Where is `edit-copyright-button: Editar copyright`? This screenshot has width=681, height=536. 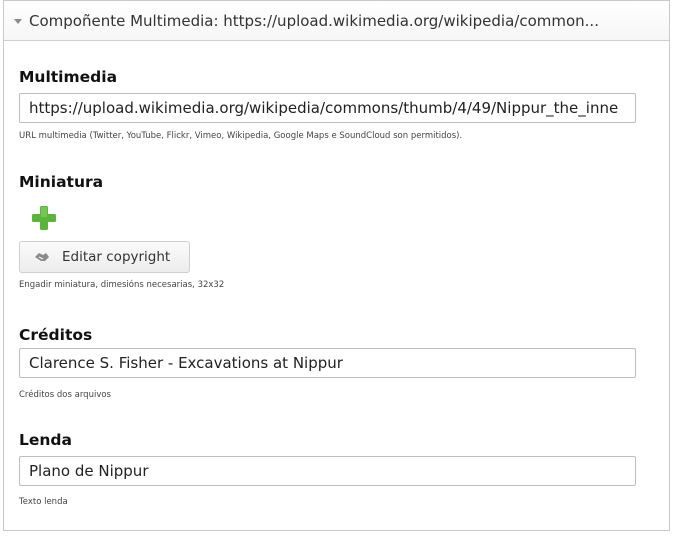
edit-copyright-button: Editar copyright is located at coordinates (104, 257).